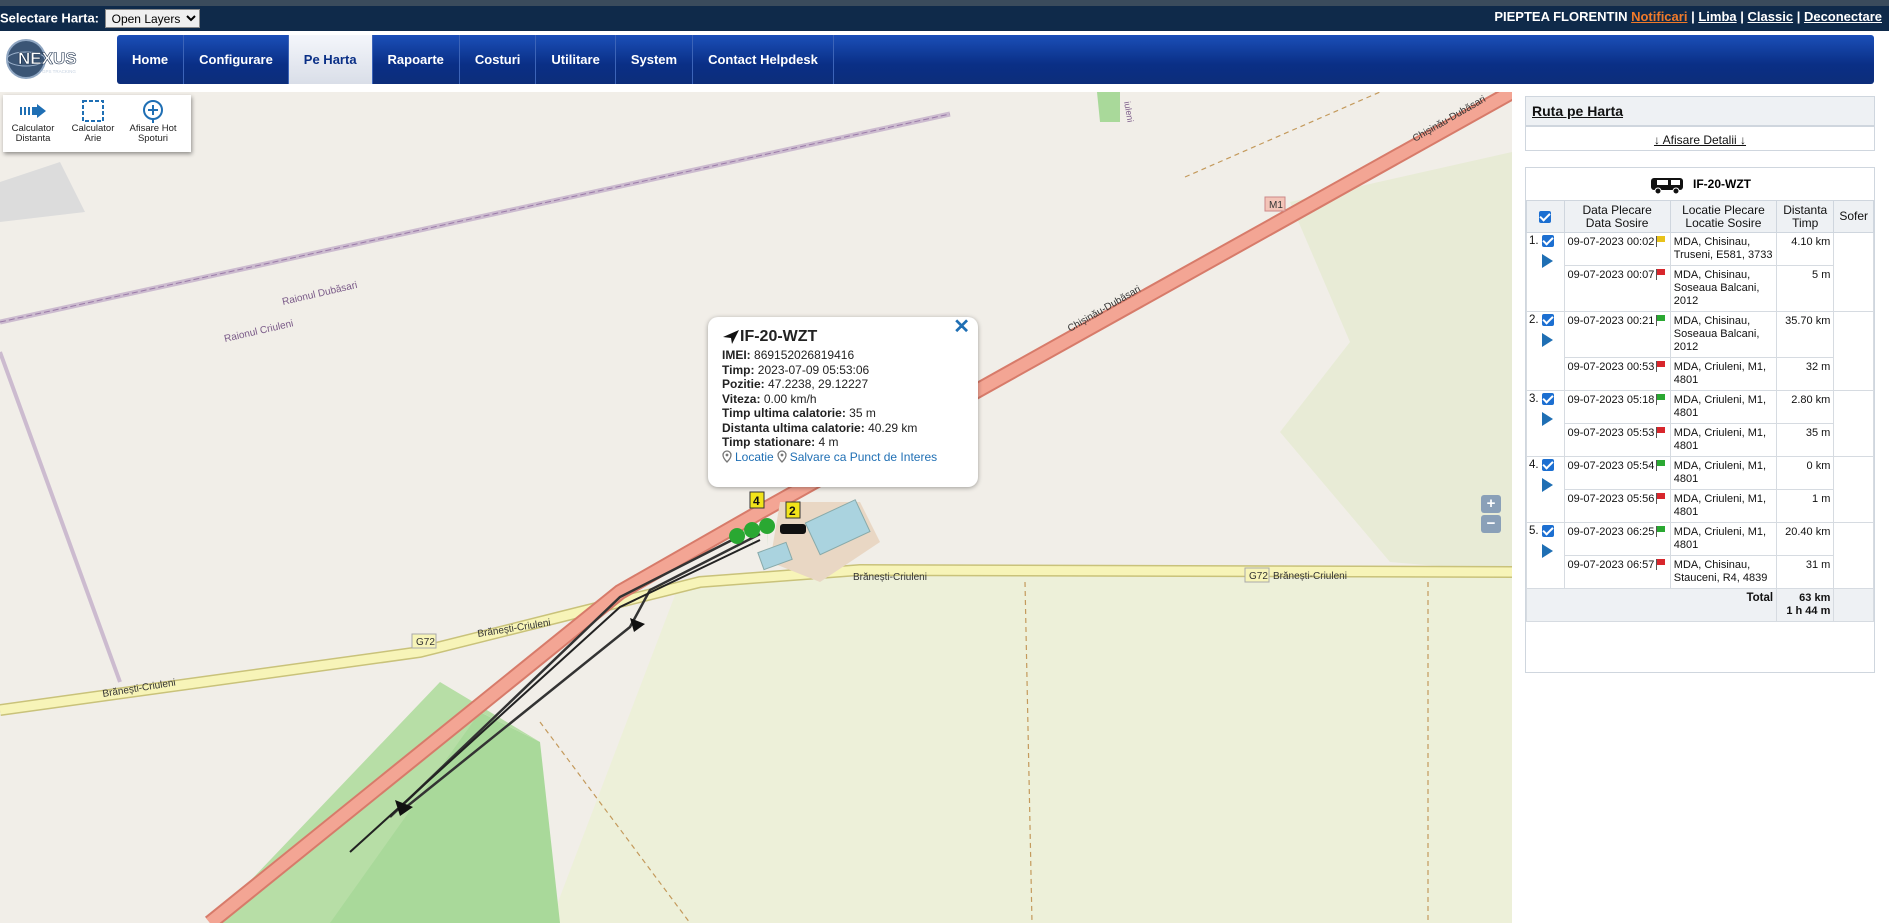 This screenshot has width=1889, height=923. Describe the element at coordinates (59, 59) in the screenshot. I see `nexus-logo: NEXUS GPS TRACKING` at that location.